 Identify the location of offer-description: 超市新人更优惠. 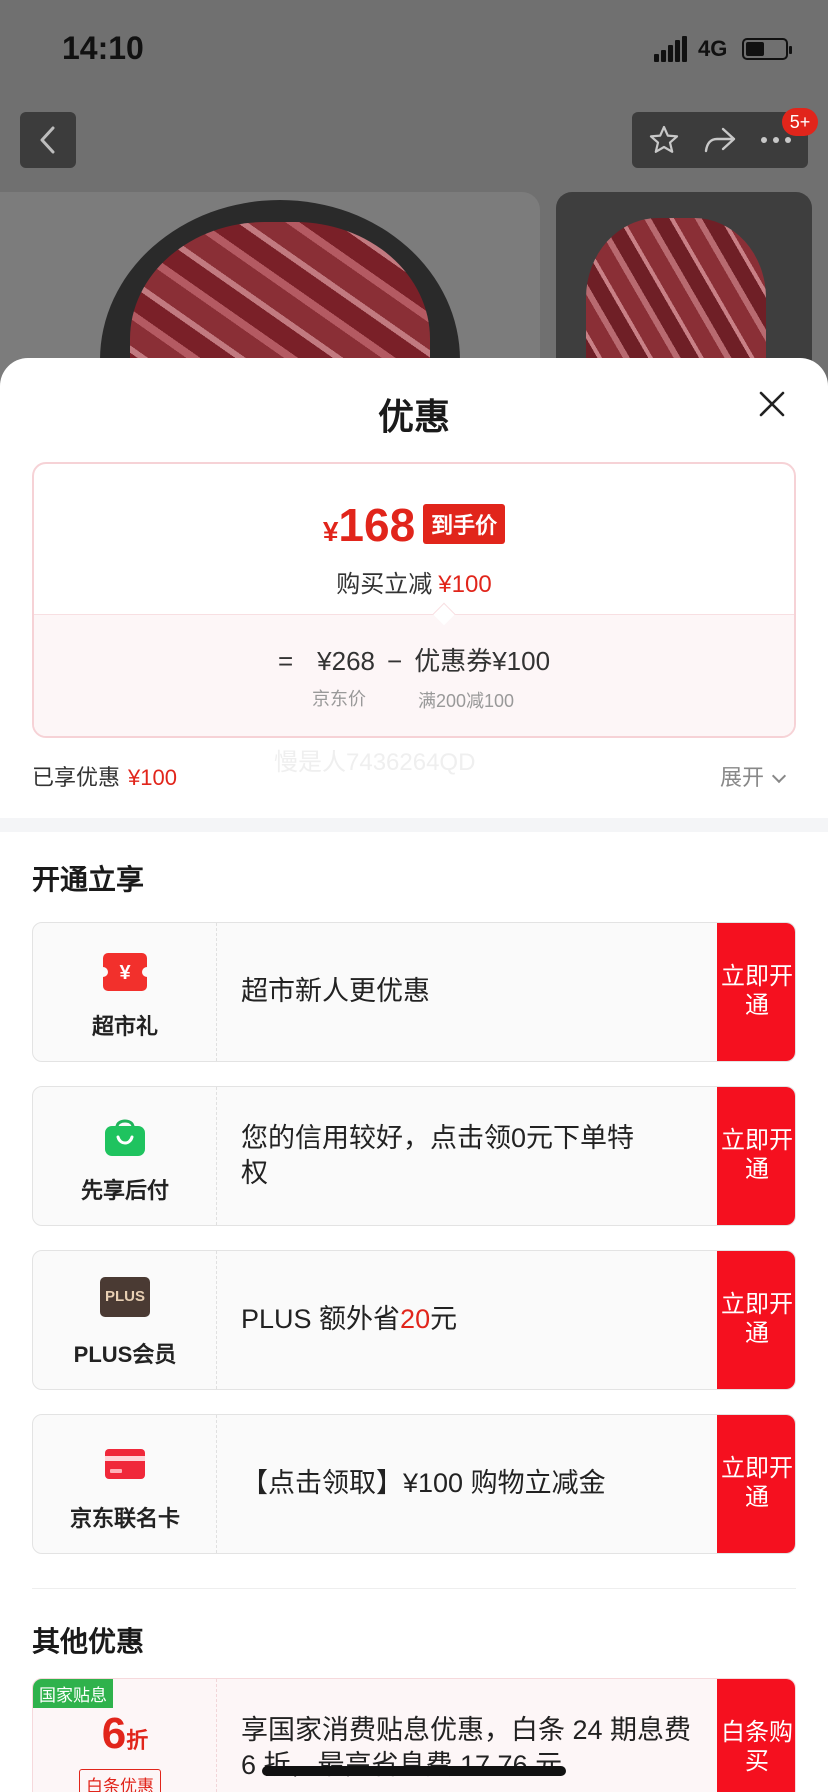
(335, 991).